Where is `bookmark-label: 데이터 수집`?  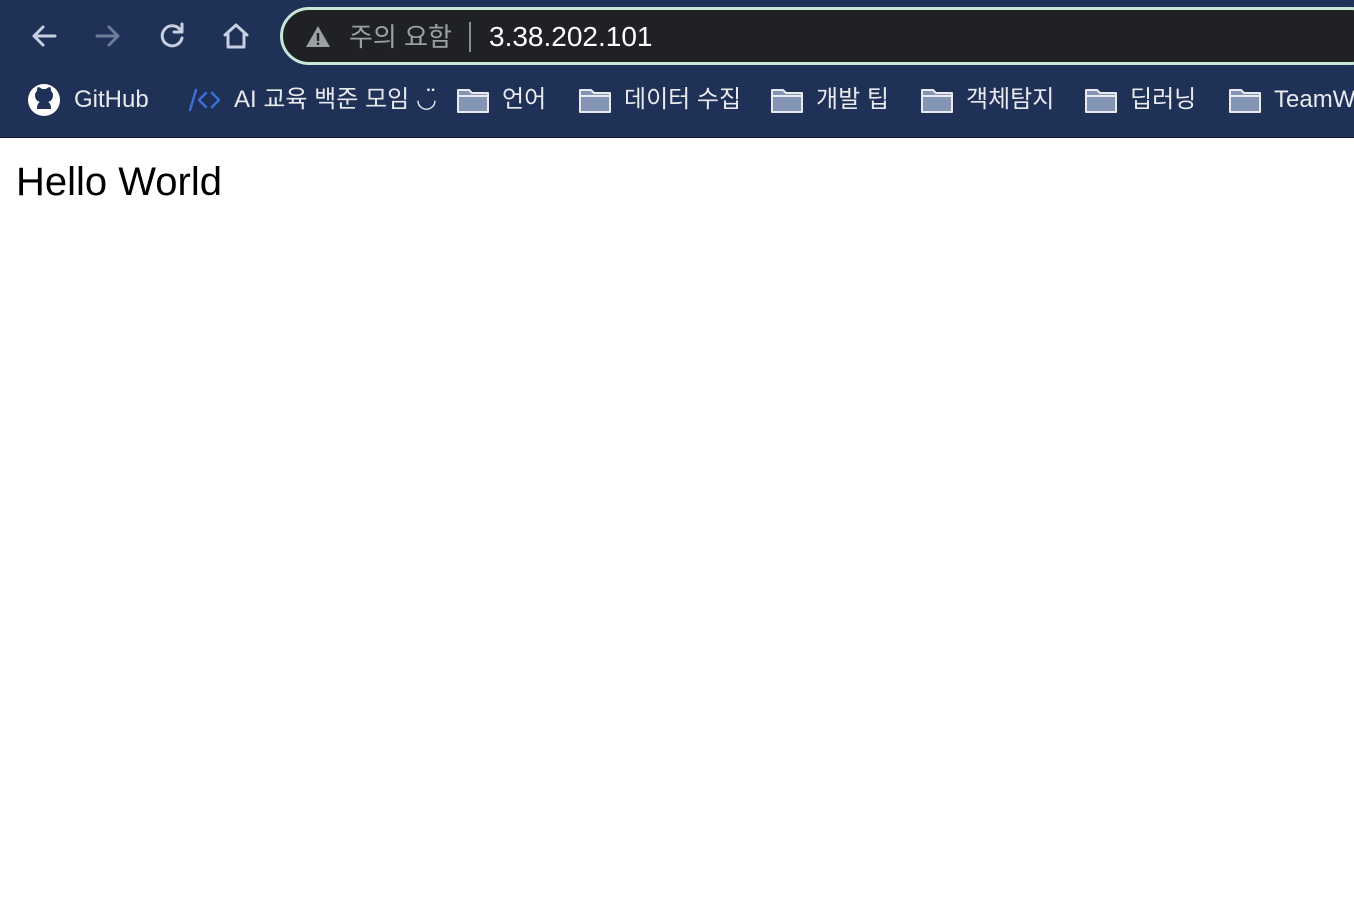
bookmark-label: 데이터 수집 is located at coordinates (683, 99).